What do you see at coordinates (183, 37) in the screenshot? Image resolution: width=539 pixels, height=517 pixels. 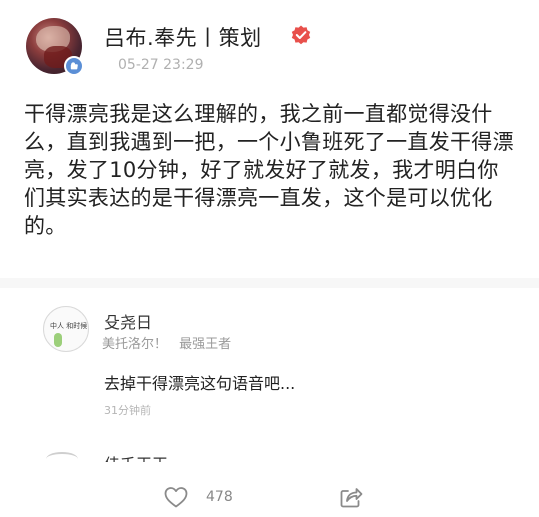 I see `author-name: 吕布.奉先丨策划` at bounding box center [183, 37].